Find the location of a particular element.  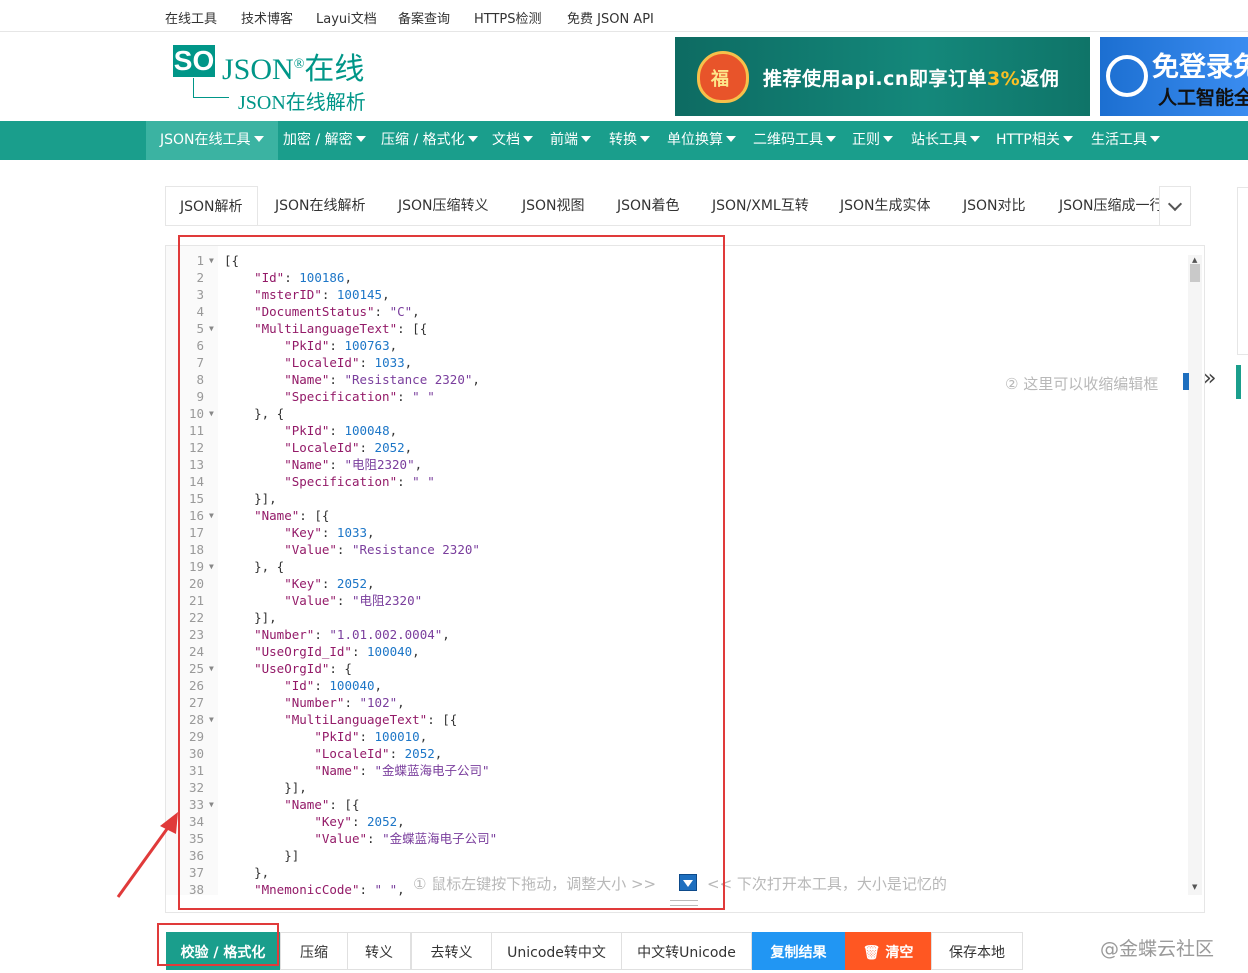

resize-marker-button is located at coordinates (688, 882).